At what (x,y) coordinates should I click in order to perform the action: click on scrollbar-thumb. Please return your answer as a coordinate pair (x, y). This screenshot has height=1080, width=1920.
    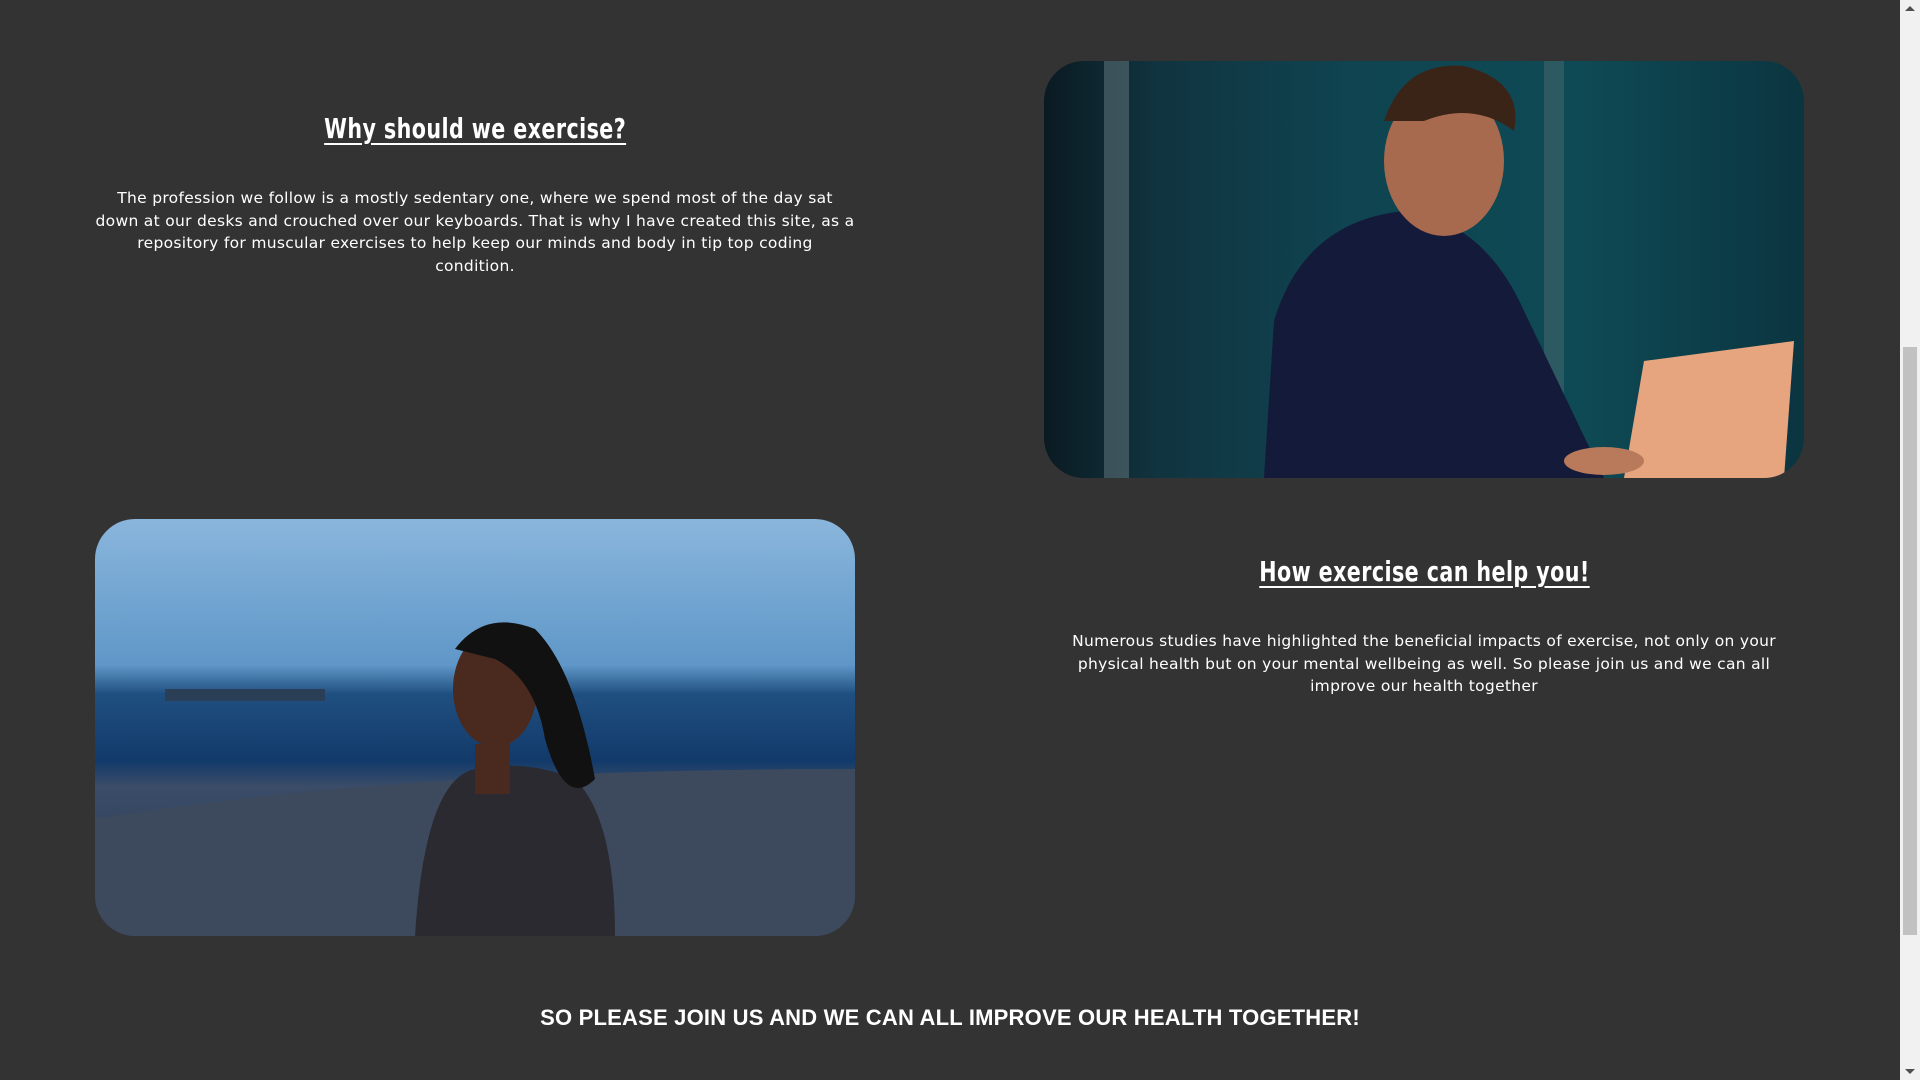
    Looking at the image, I should click on (1910, 641).